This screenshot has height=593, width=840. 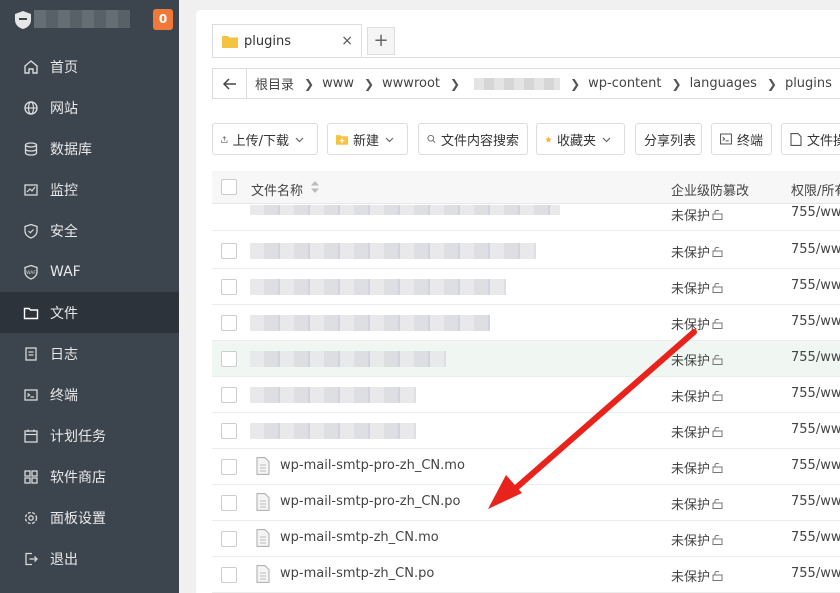 I want to click on breadcrumb-item: www ❯, so click(x=348, y=83).